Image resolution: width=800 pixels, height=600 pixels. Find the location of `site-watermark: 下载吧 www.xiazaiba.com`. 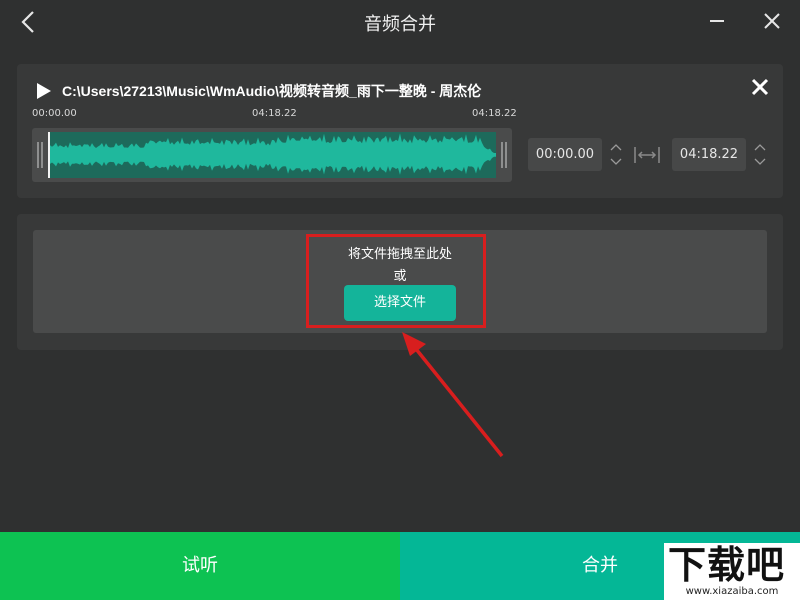

site-watermark: 下载吧 www.xiazaiba.com is located at coordinates (732, 571).